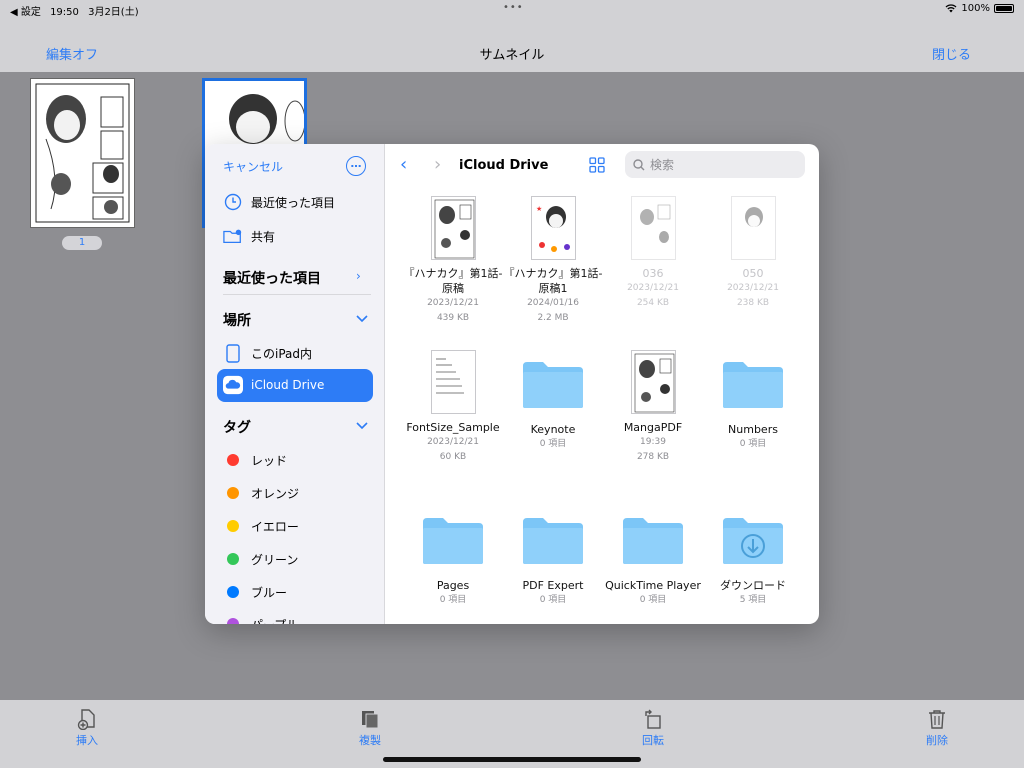 The image size is (1024, 768). Describe the element at coordinates (72, 53) in the screenshot. I see `edit-off-button: 編集オフ` at that location.